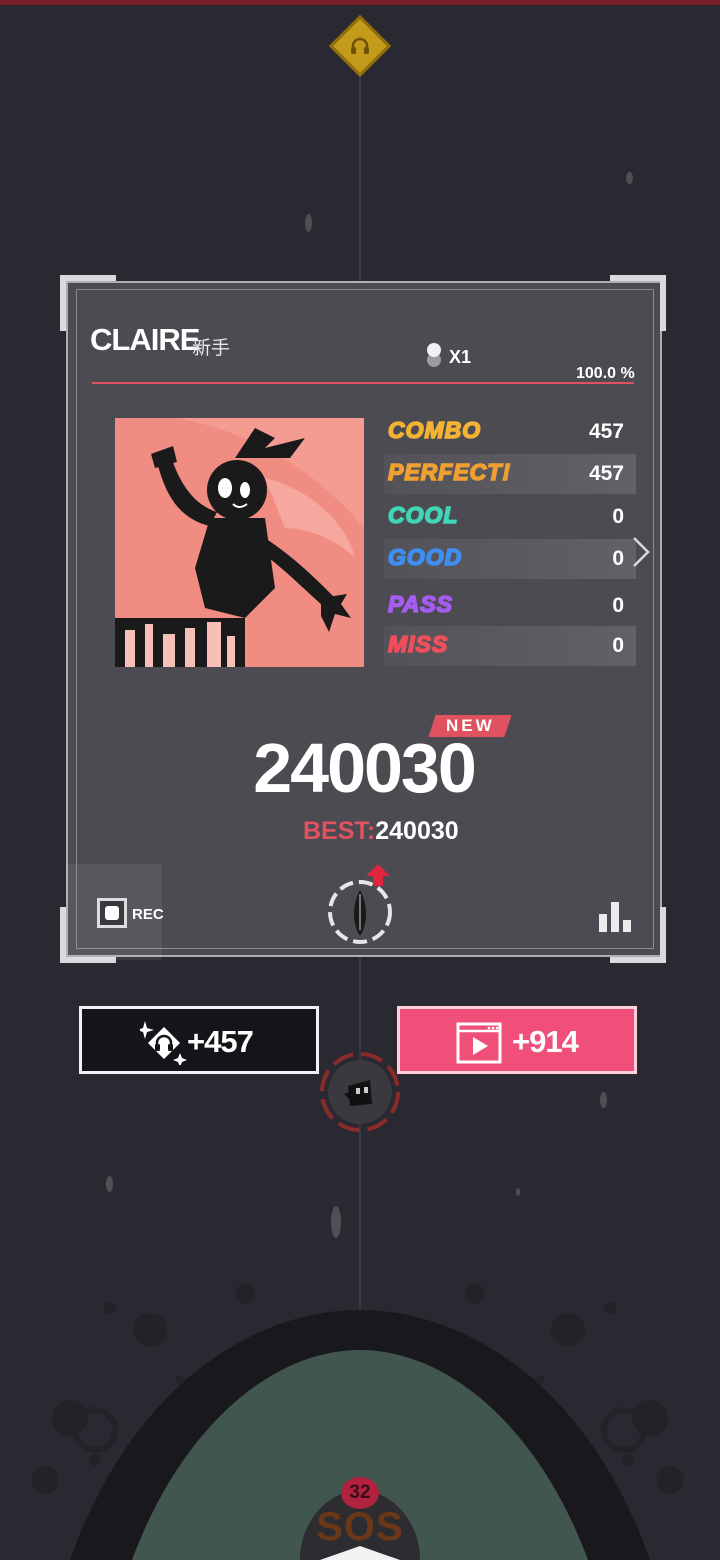  Describe the element at coordinates (434, 430) in the screenshot. I see `stat-label-combo: COMBO` at that location.